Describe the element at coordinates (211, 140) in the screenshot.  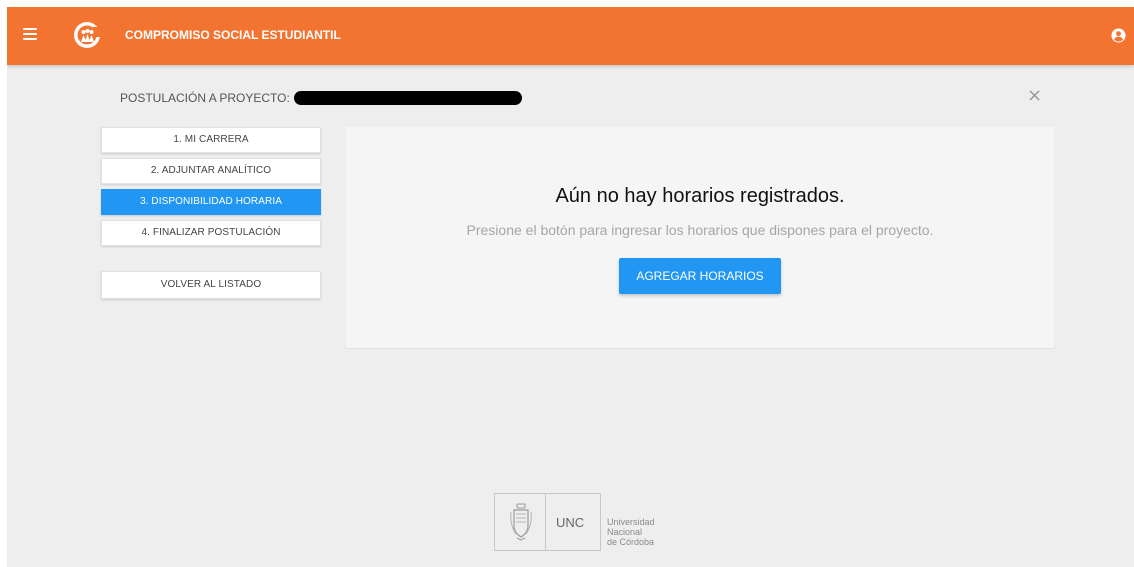
I see `step-mi-carrera: 1. MI CARRERA` at that location.